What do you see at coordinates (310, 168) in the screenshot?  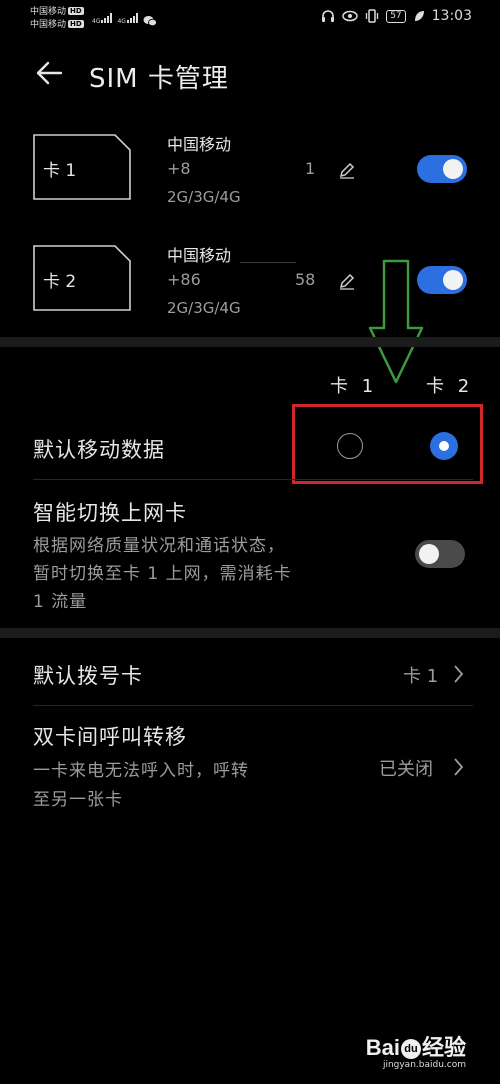 I see `sim-1-number-suffix: 1` at bounding box center [310, 168].